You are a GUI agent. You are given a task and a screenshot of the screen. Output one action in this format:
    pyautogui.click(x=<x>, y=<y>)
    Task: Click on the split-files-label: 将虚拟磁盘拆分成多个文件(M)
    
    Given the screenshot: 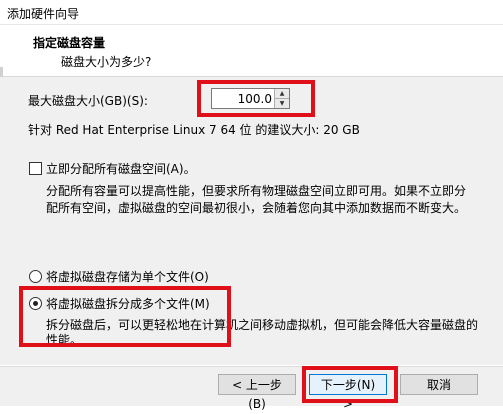 What is the action you would take?
    pyautogui.click(x=128, y=303)
    